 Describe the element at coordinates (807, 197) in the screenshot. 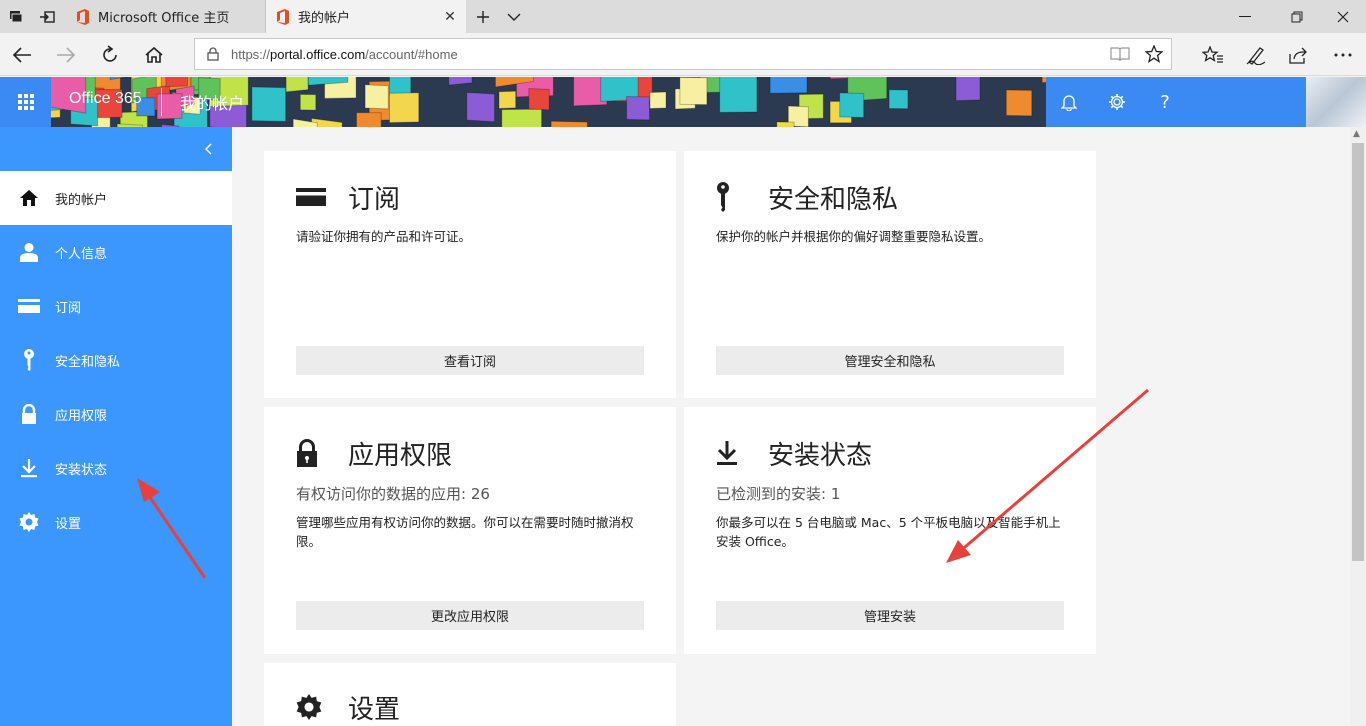

I see `card-title: 安全和隐私` at that location.